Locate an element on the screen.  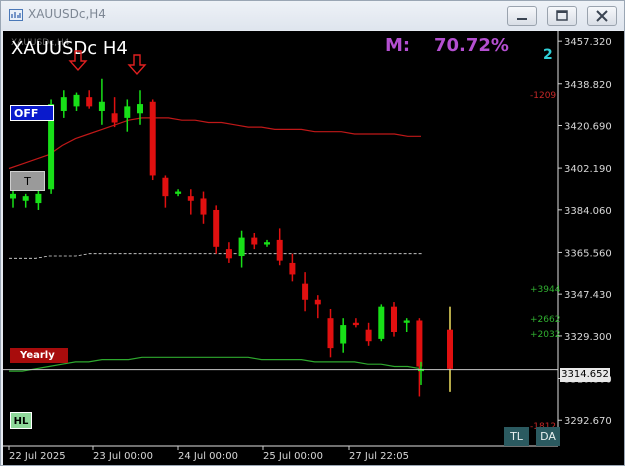
time-tick-label: 22 Jul 2025 is located at coordinates (37, 456).